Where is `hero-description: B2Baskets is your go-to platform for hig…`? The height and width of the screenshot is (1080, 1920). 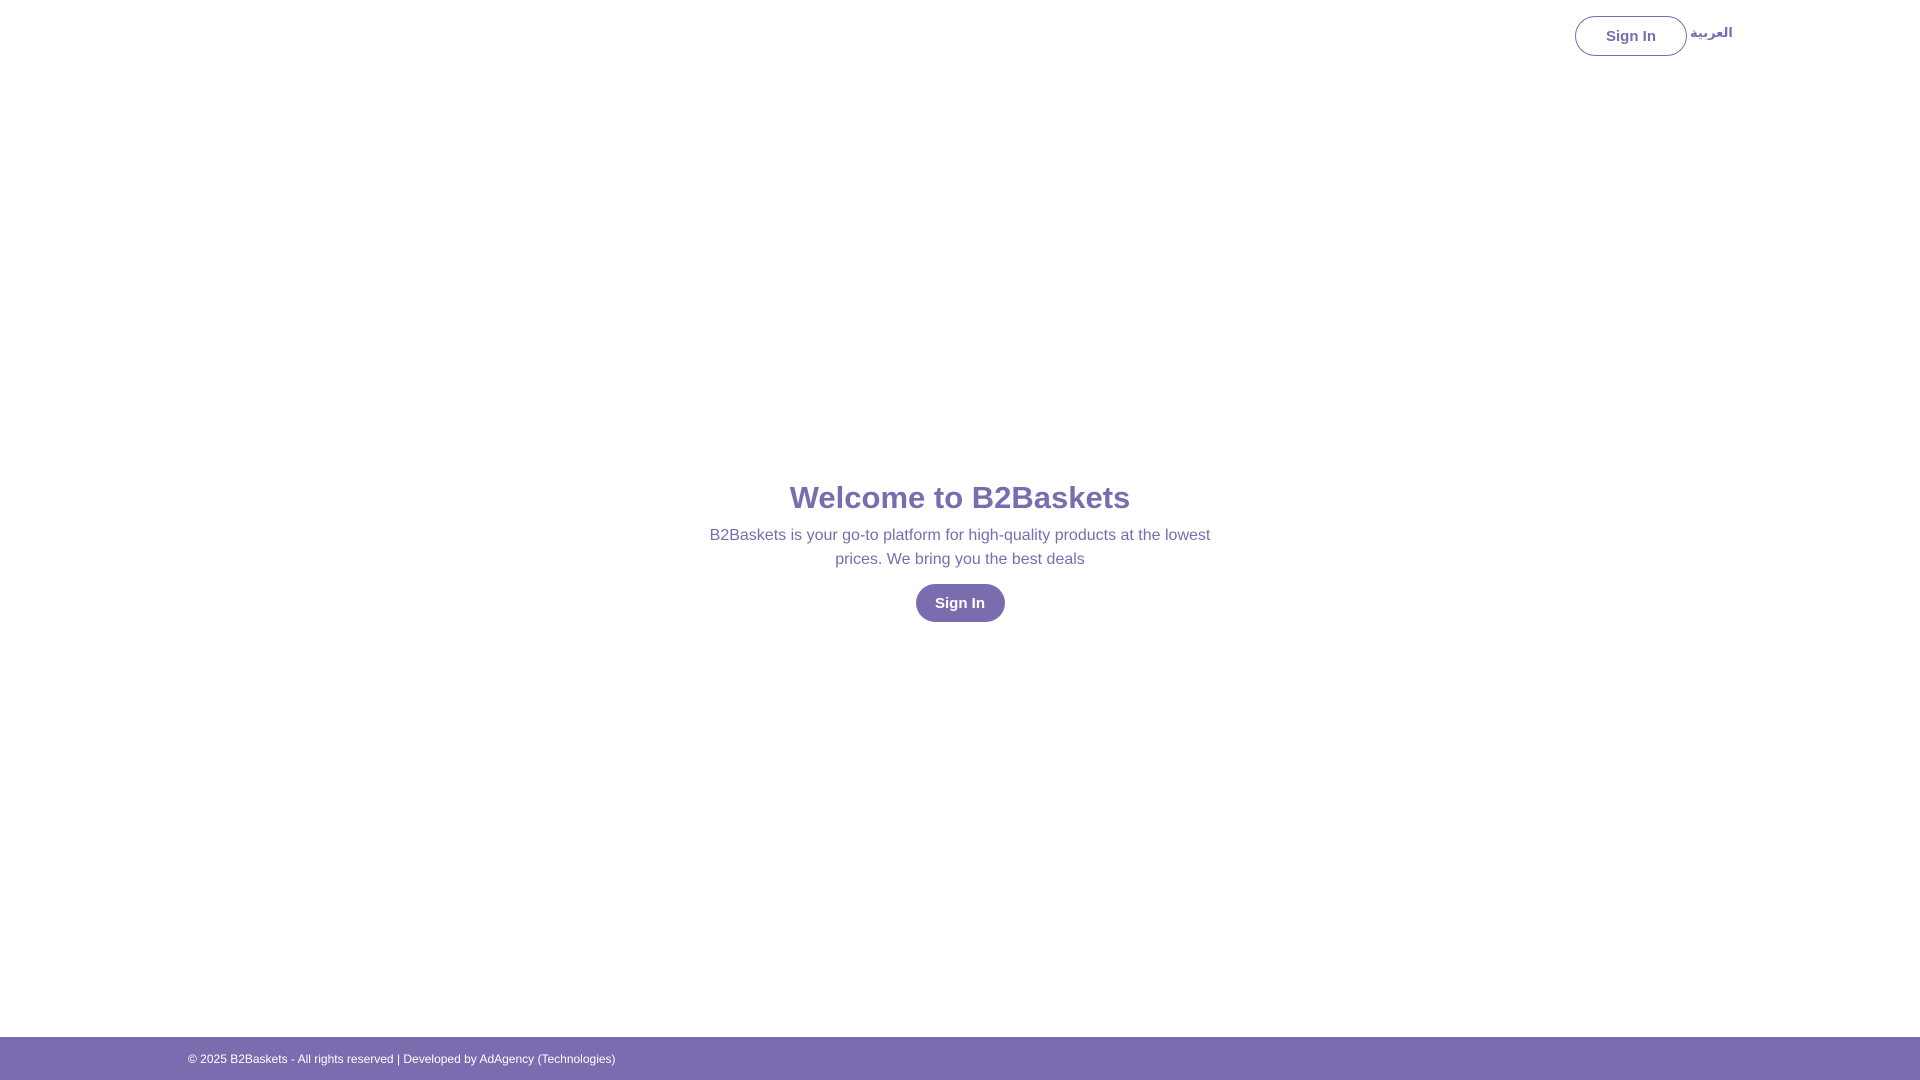 hero-description: B2Baskets is your go-to platform for hig… is located at coordinates (960, 547).